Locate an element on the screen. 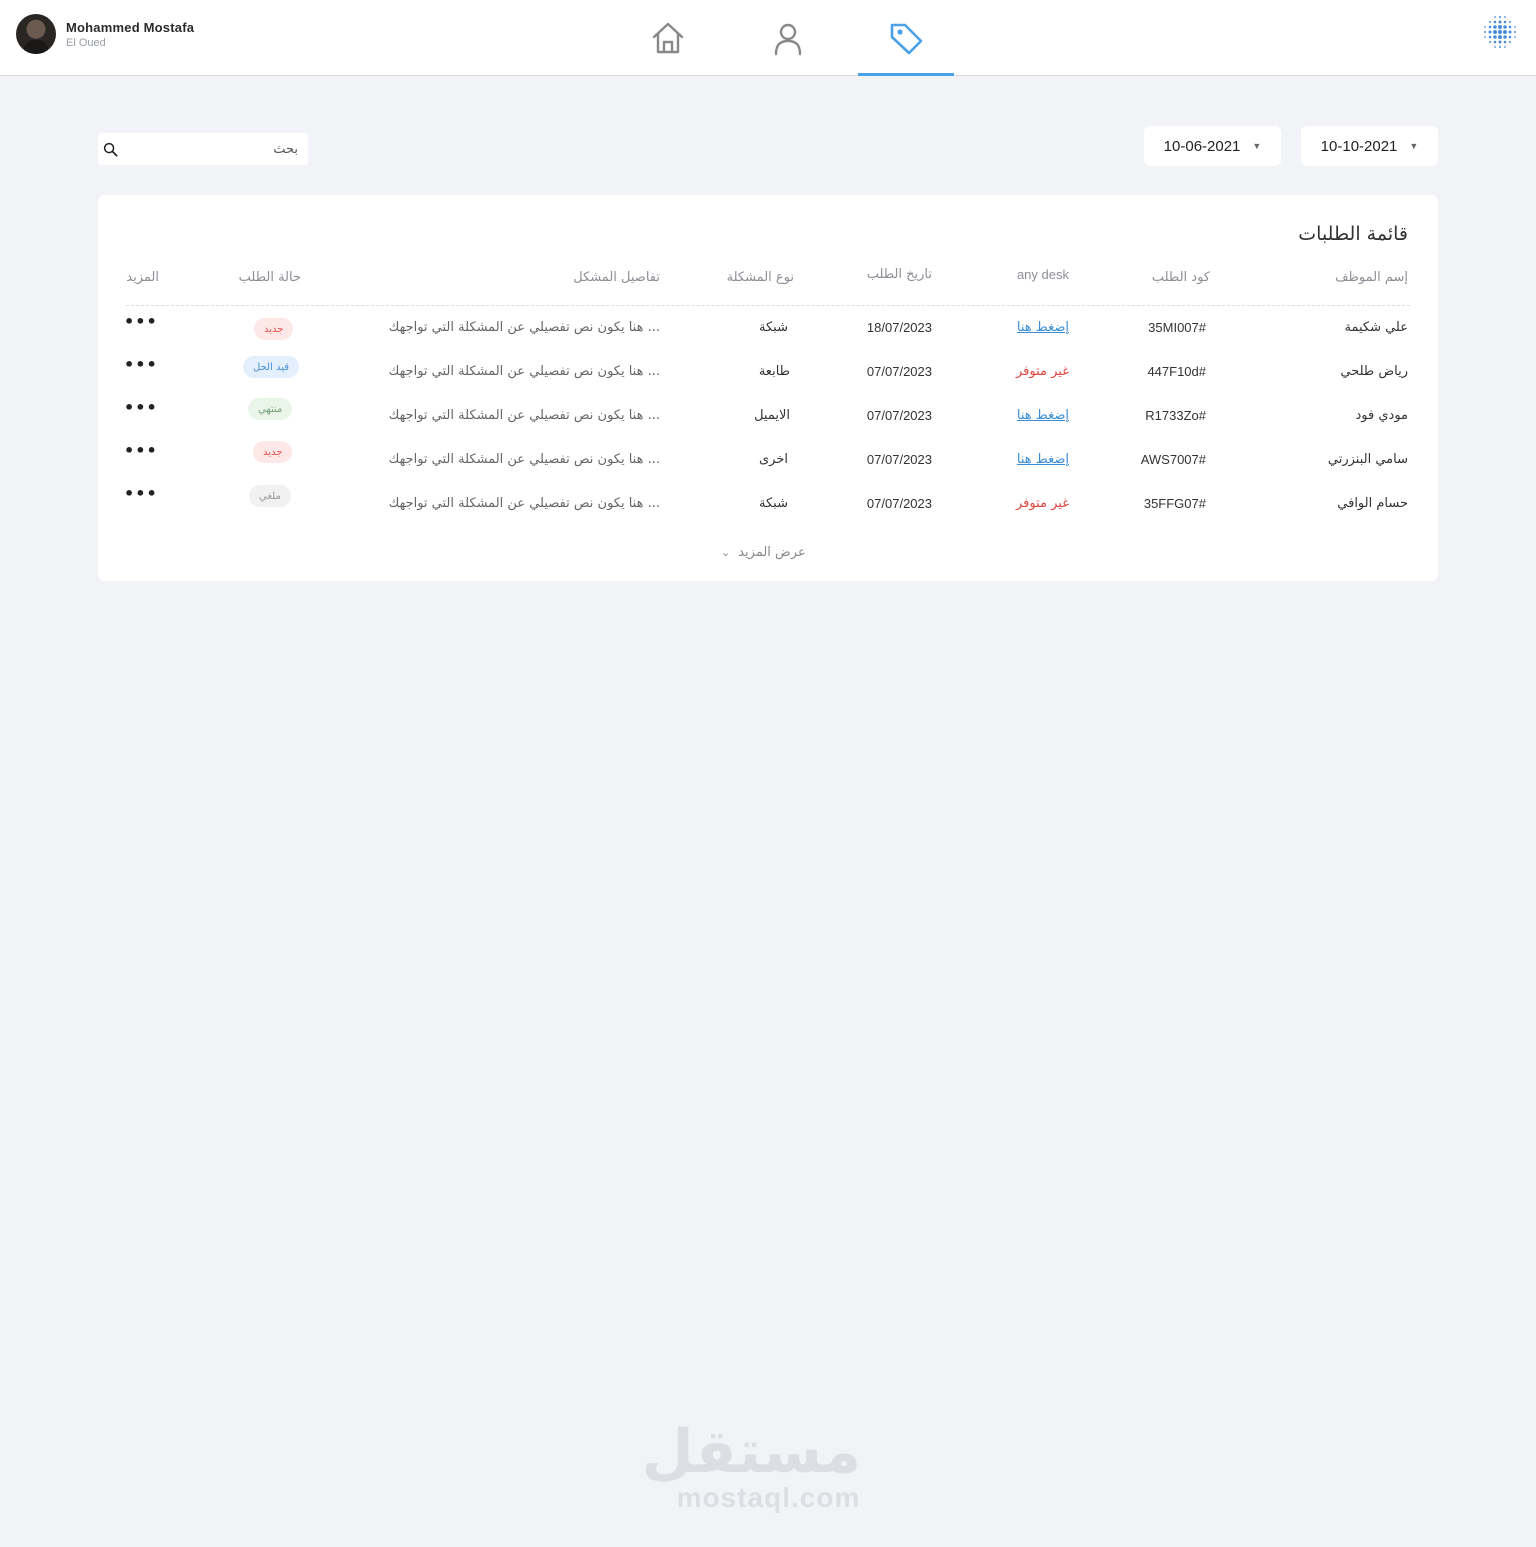  status-badge: قيد الحل is located at coordinates (271, 367).